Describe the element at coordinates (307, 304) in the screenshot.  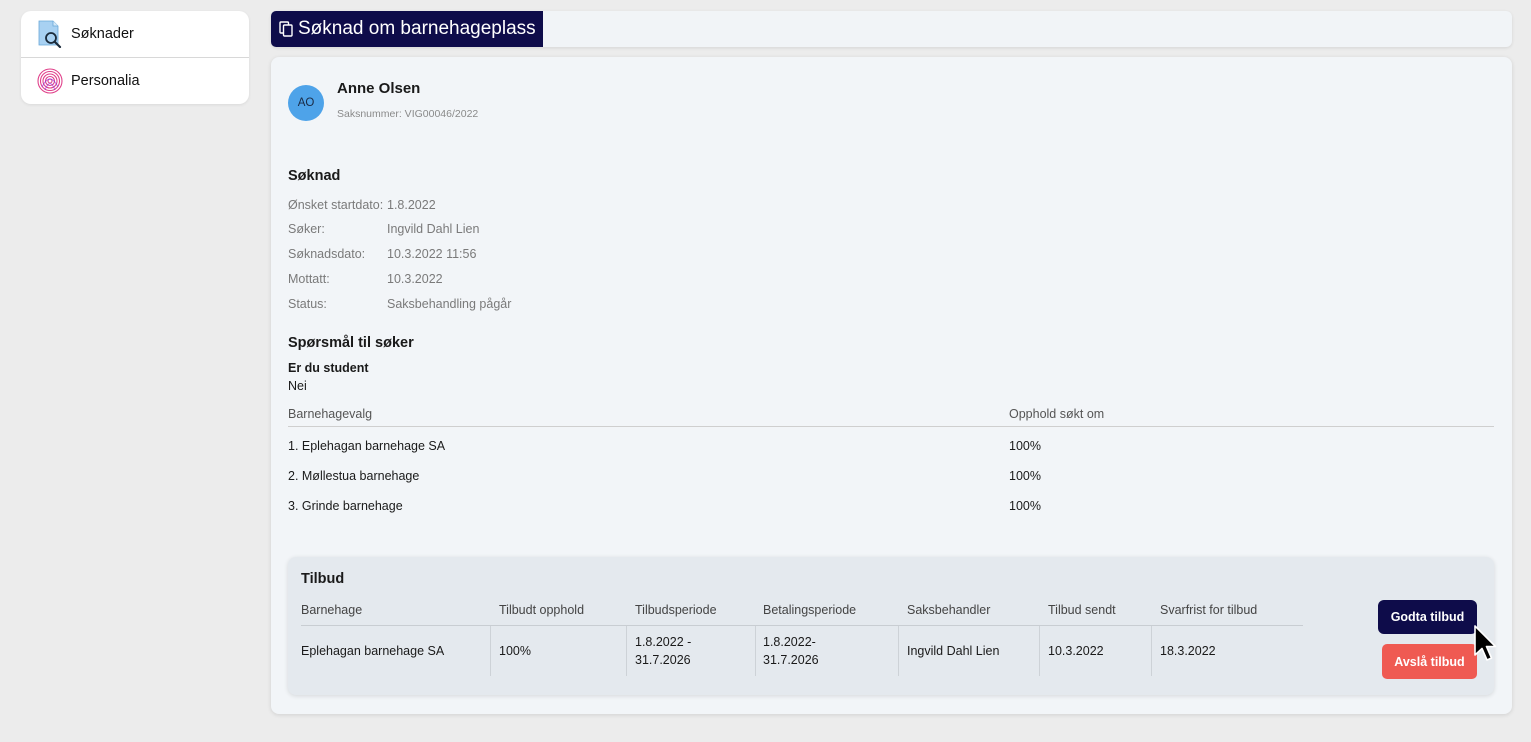
I see `detail-label: Status:` at that location.